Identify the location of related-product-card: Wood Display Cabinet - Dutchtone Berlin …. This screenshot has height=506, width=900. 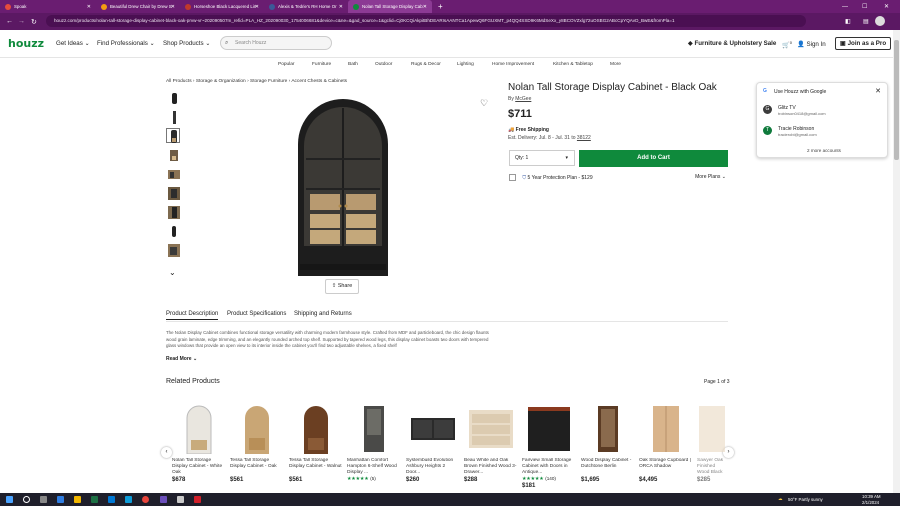
(608, 441).